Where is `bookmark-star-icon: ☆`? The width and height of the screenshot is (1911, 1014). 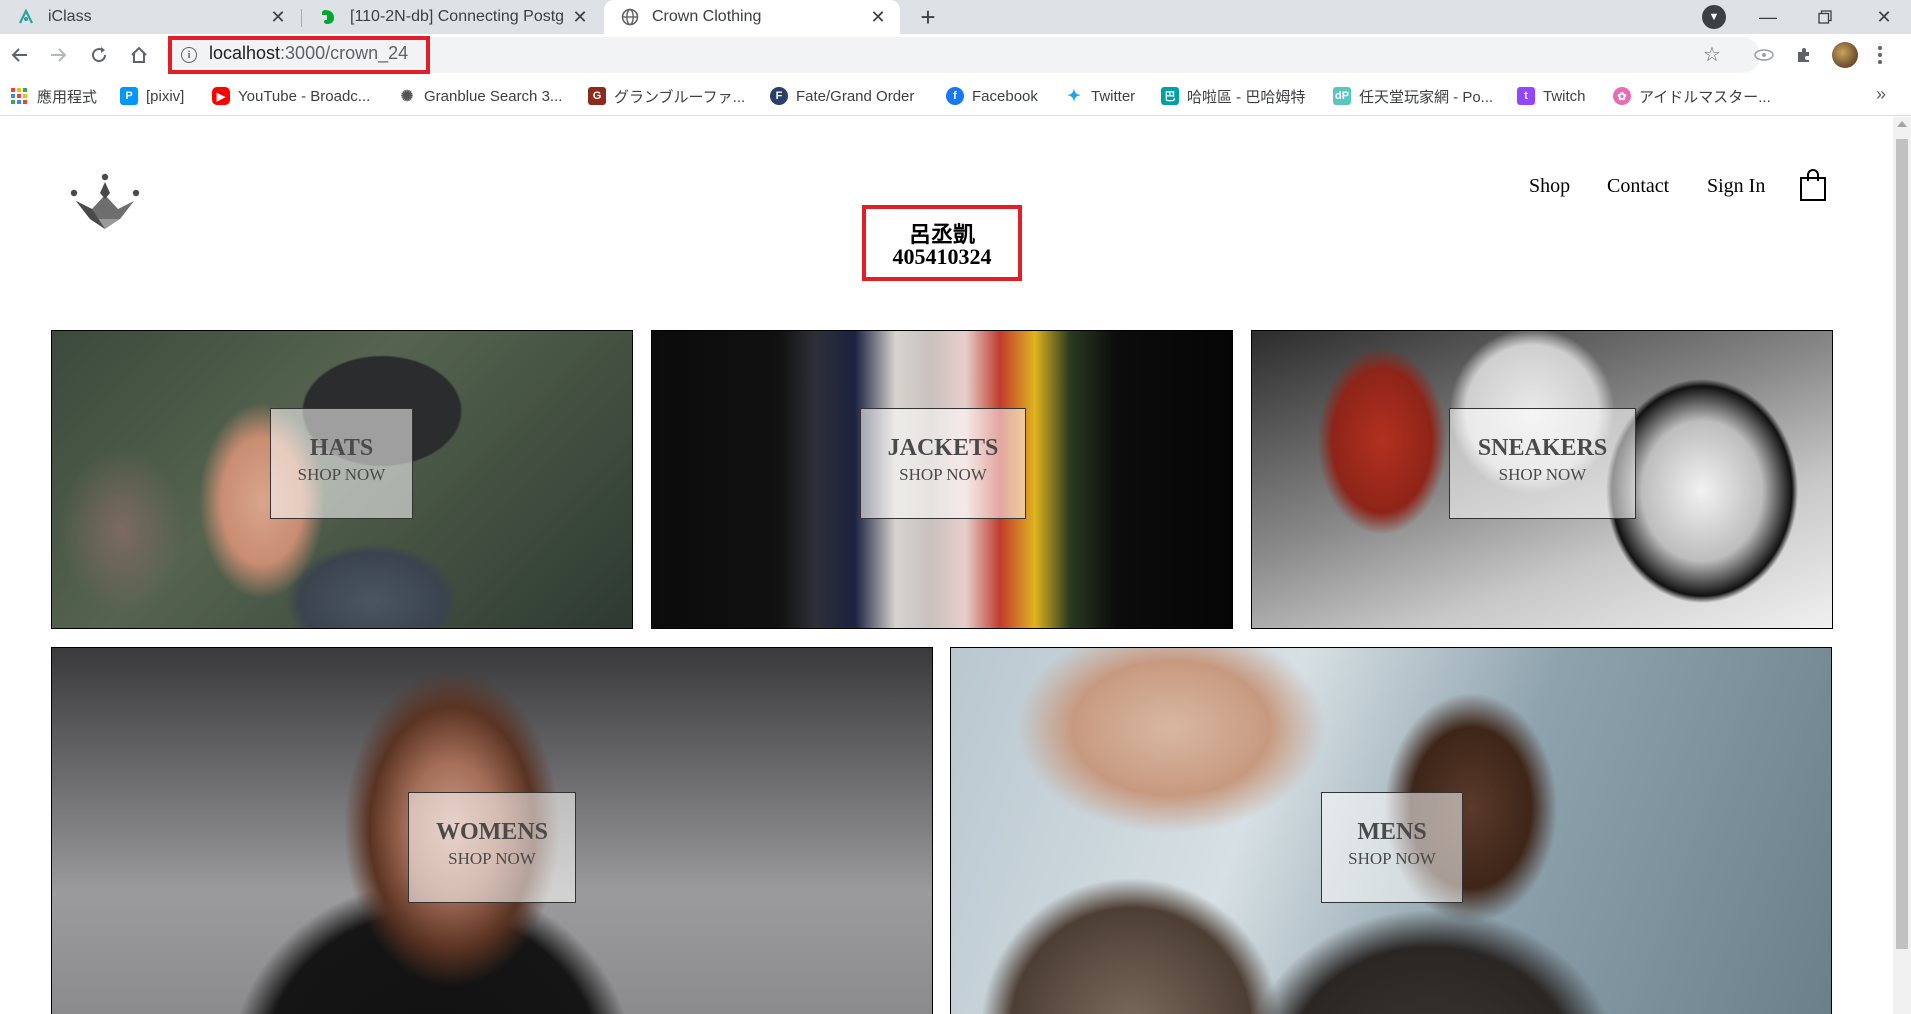 bookmark-star-icon: ☆ is located at coordinates (1712, 54).